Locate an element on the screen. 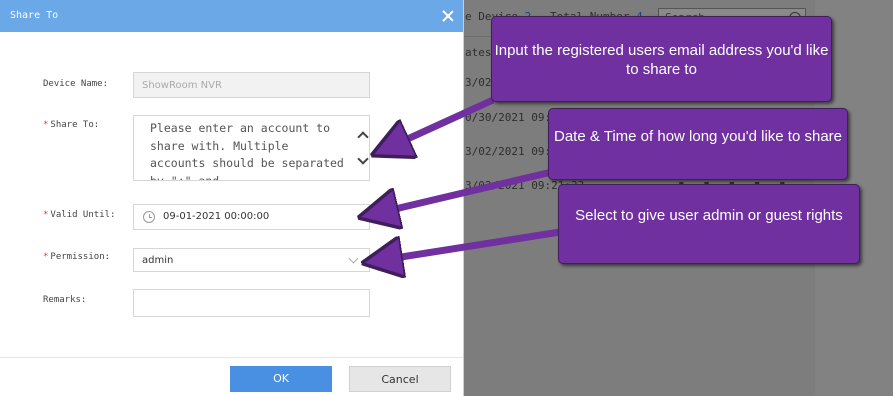  arrow-to-valid-until is located at coordinates (469, 189).